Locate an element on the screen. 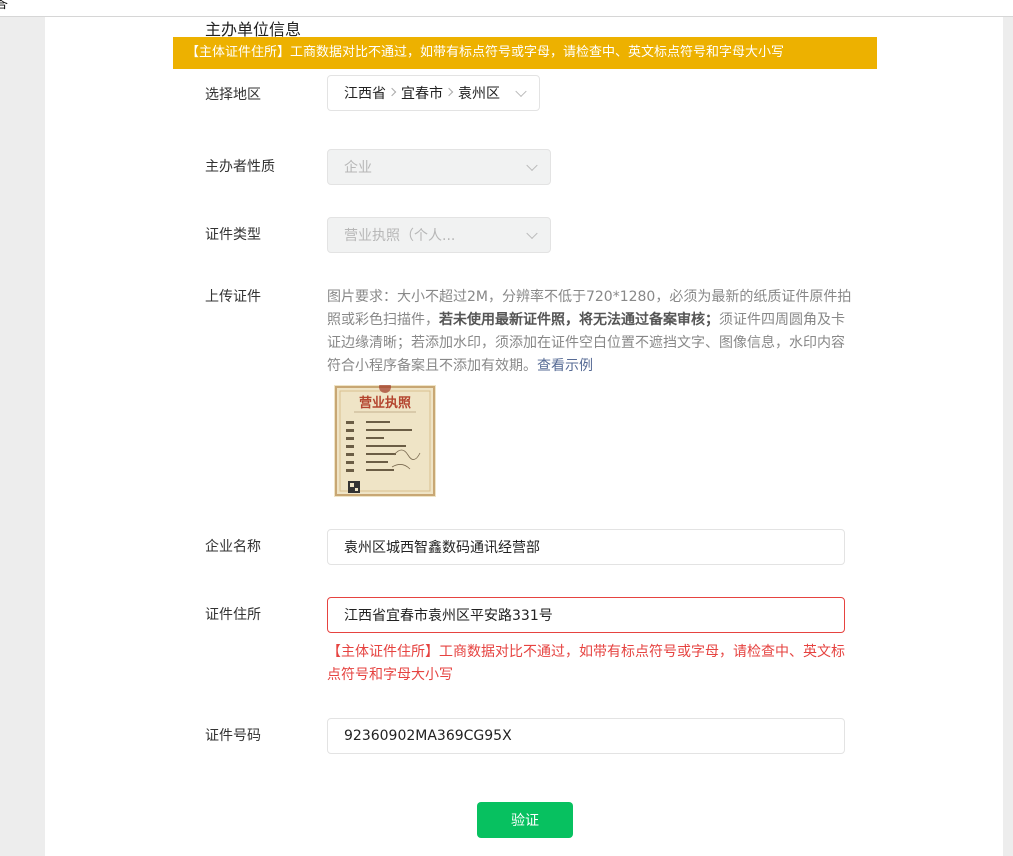 The image size is (1013, 856). region-selector: 江西省 宜春市 袁州区 is located at coordinates (433, 93).